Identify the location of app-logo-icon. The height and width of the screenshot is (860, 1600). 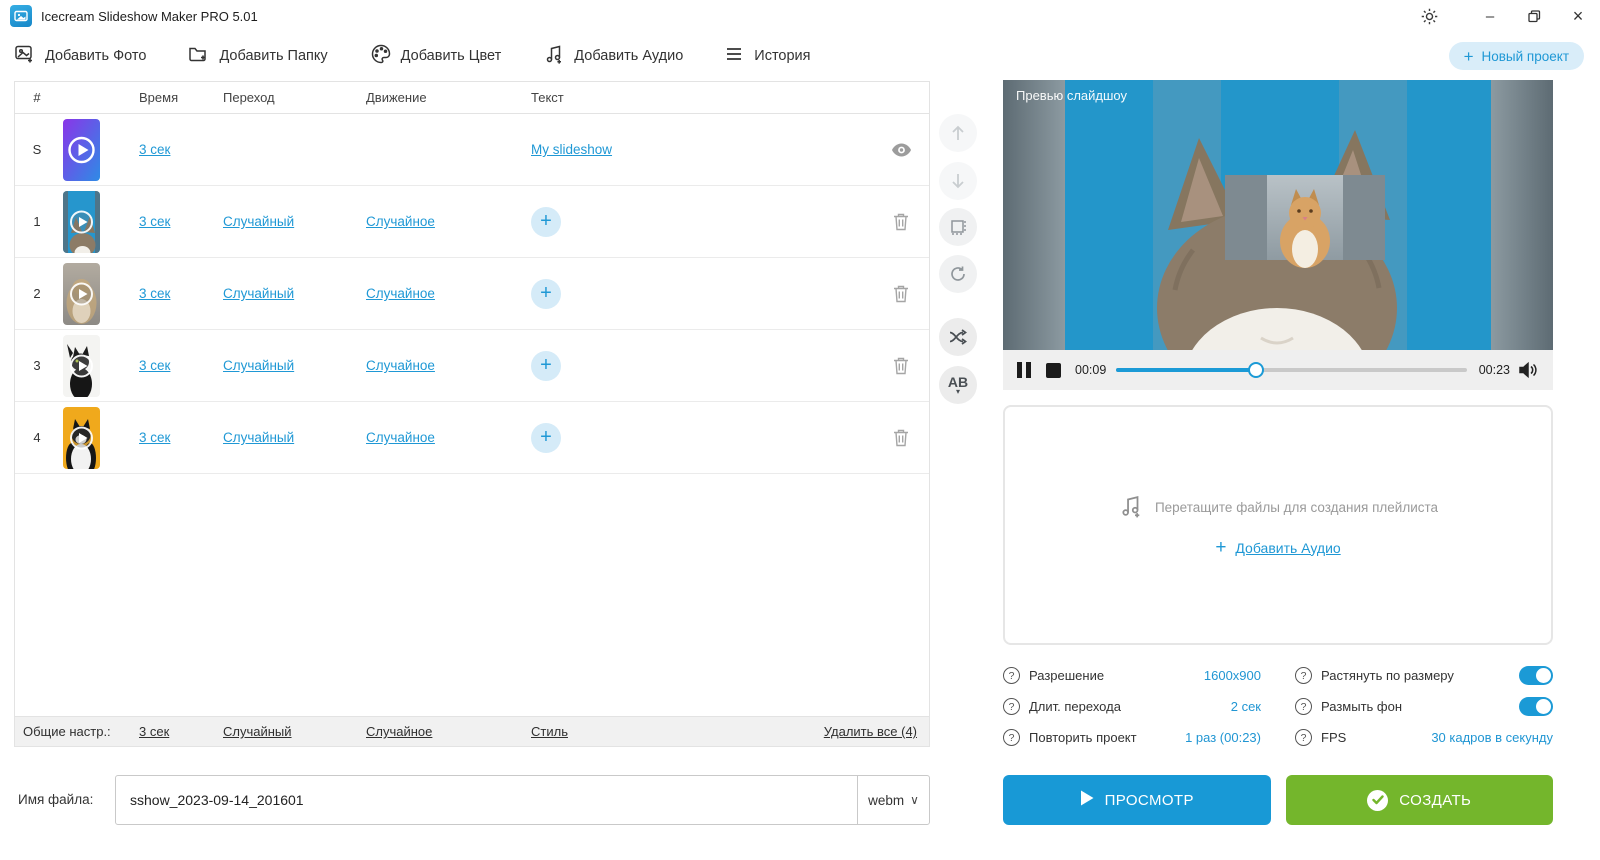
(21, 16).